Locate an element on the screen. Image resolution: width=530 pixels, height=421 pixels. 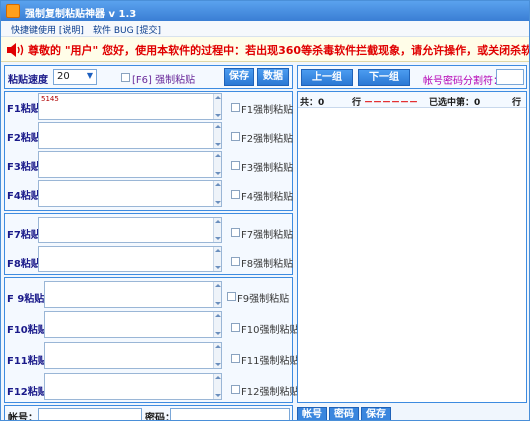
account-input is located at coordinates (90, 414).